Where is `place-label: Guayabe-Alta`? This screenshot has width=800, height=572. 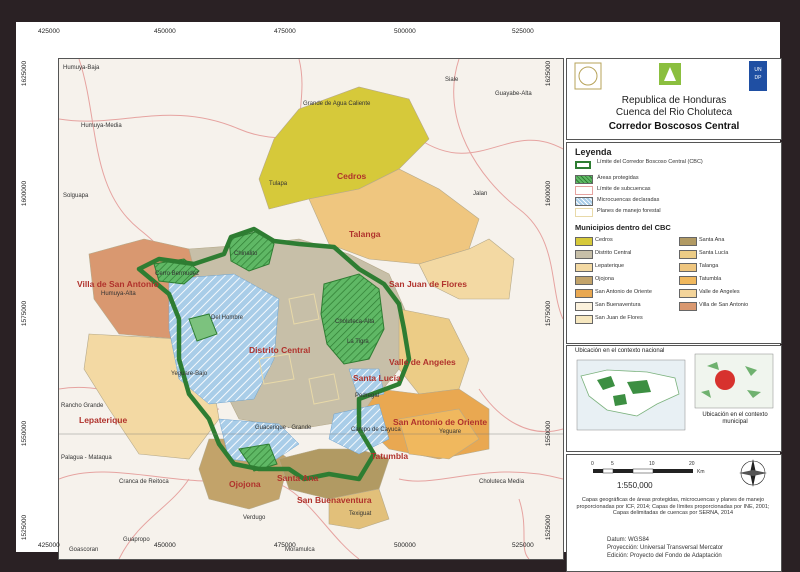 place-label: Guayabe-Alta is located at coordinates (513, 94).